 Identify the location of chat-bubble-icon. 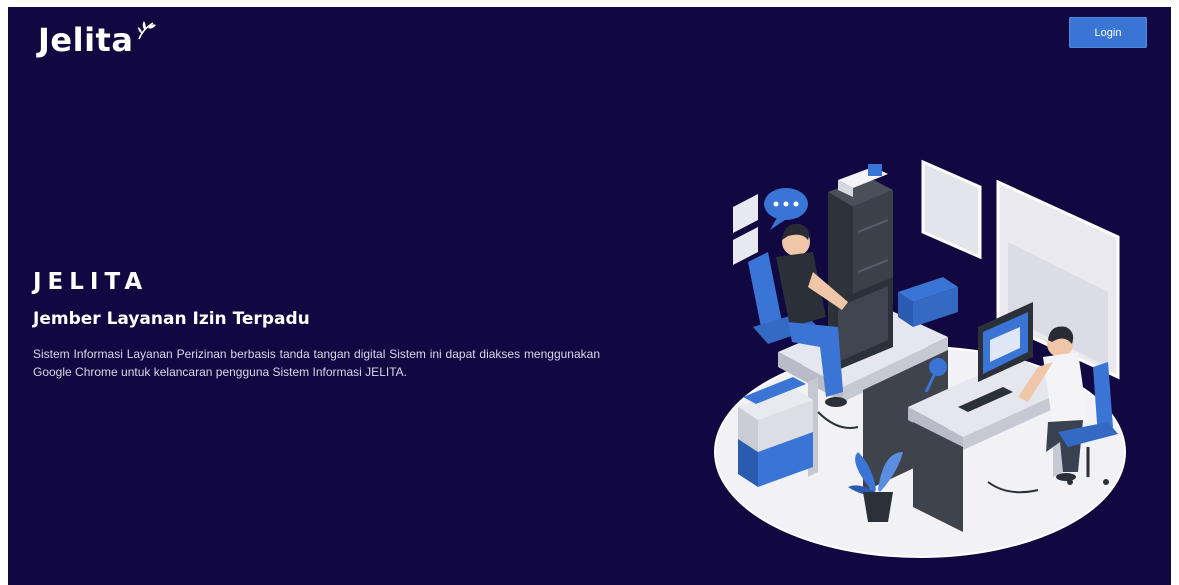
(786, 209).